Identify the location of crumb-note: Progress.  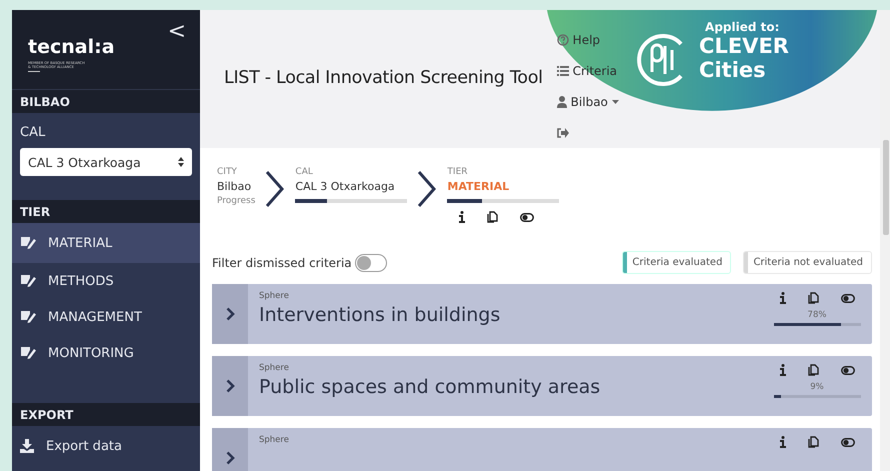
(236, 201).